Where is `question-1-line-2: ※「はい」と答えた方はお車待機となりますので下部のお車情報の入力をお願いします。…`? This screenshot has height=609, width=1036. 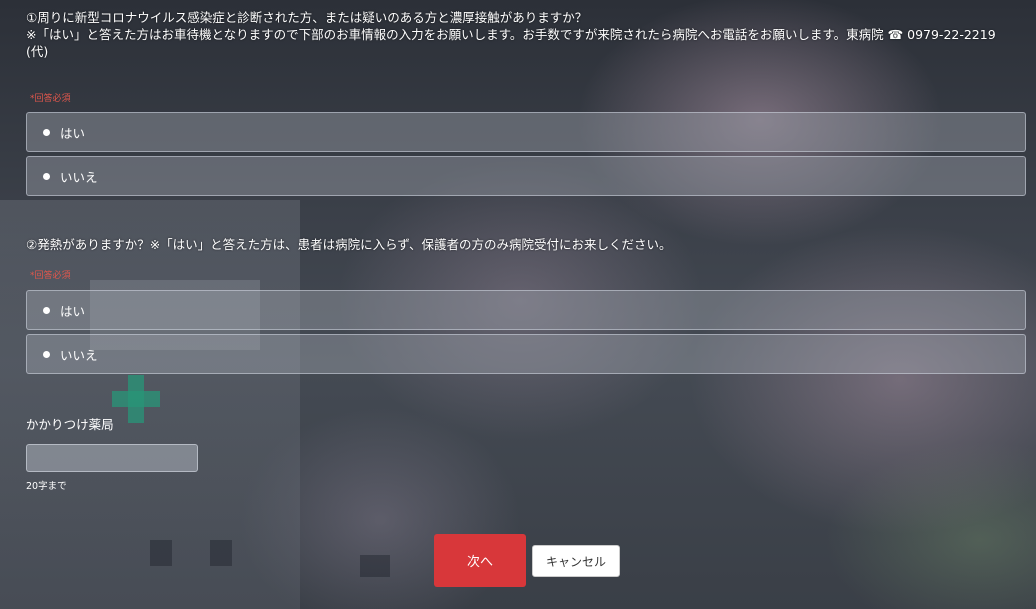 question-1-line-2: ※「はい」と答えた方はお車待機となりますので下部のお車情報の入力をお願いします。… is located at coordinates (511, 34).